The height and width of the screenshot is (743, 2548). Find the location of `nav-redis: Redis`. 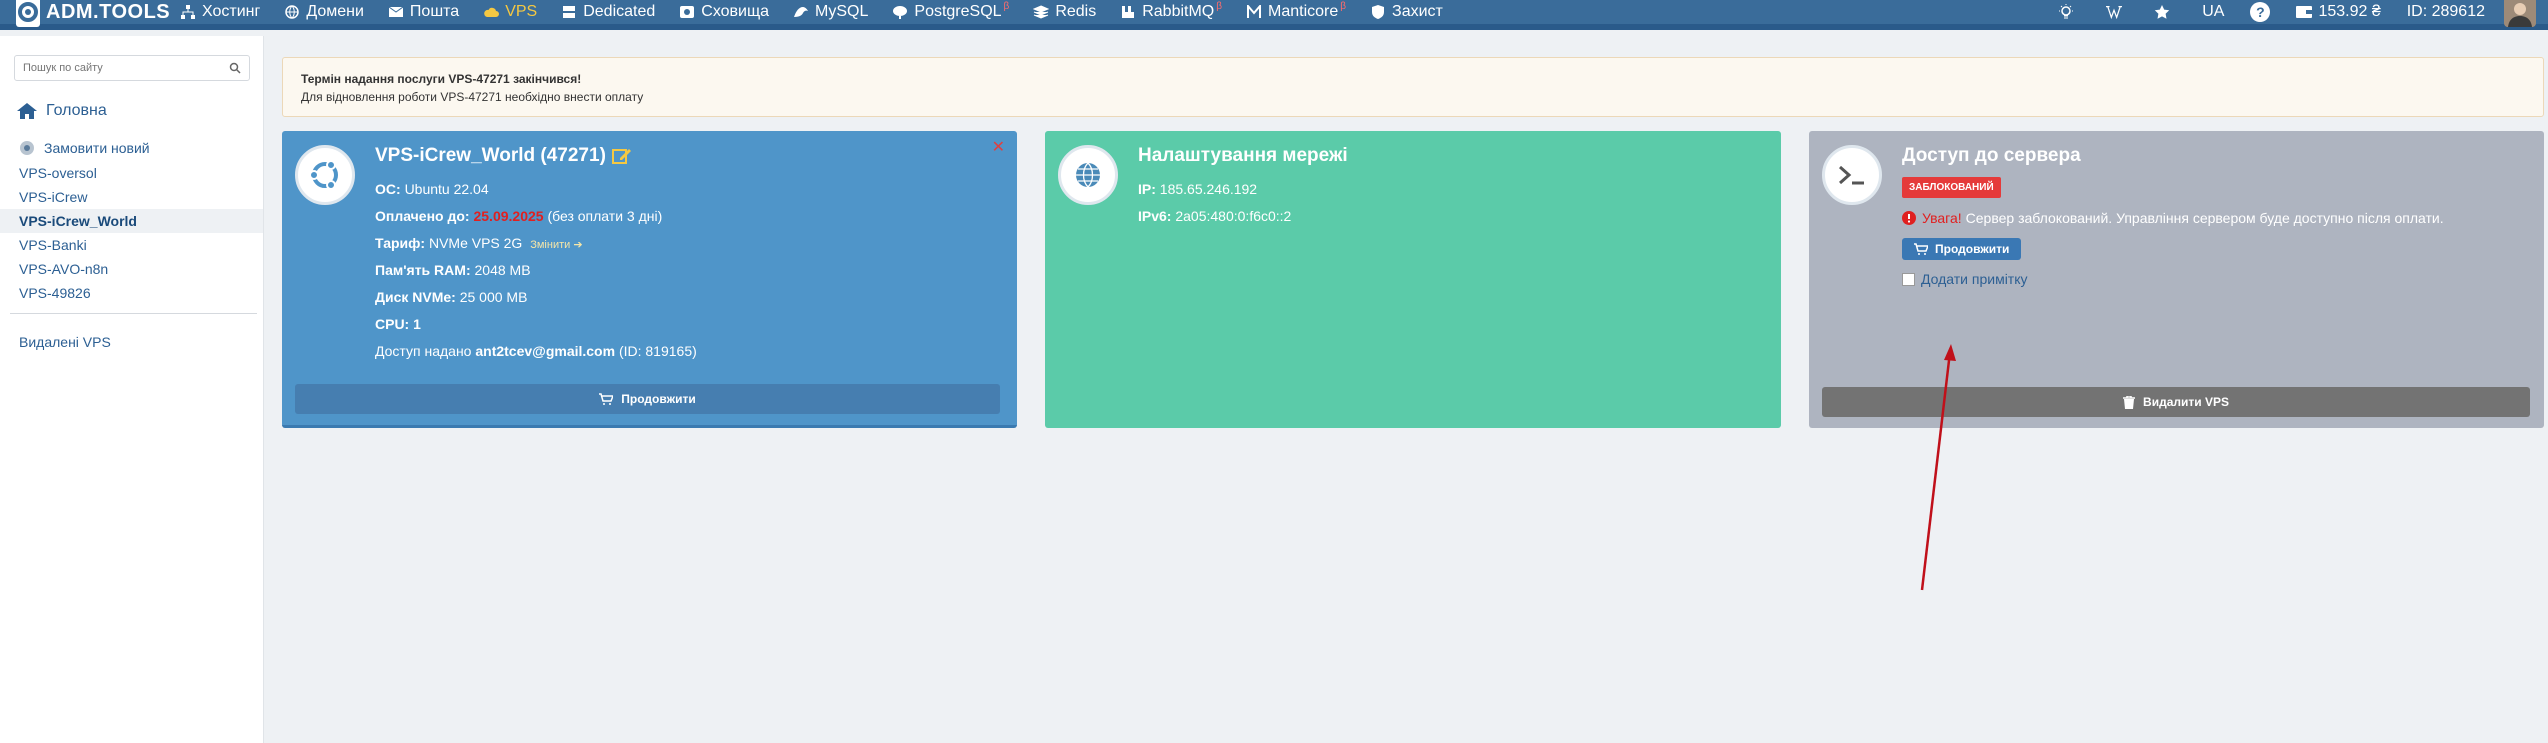

nav-redis: Redis is located at coordinates (1064, 13).